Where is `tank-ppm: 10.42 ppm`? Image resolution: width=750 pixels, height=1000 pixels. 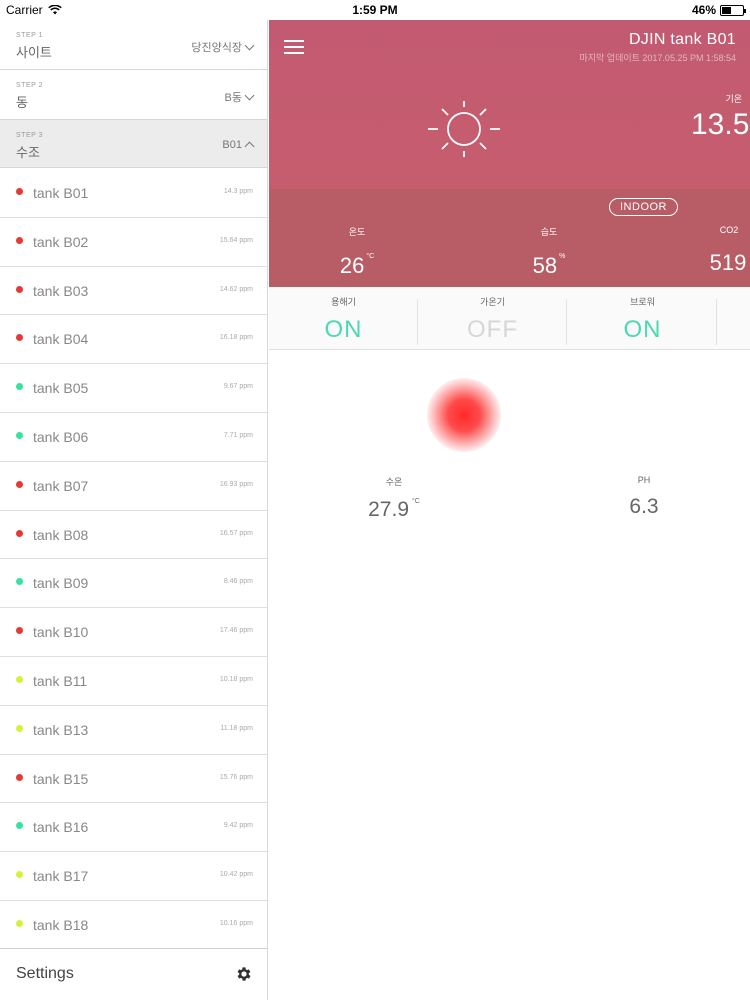
tank-ppm: 10.42 ppm is located at coordinates (236, 875).